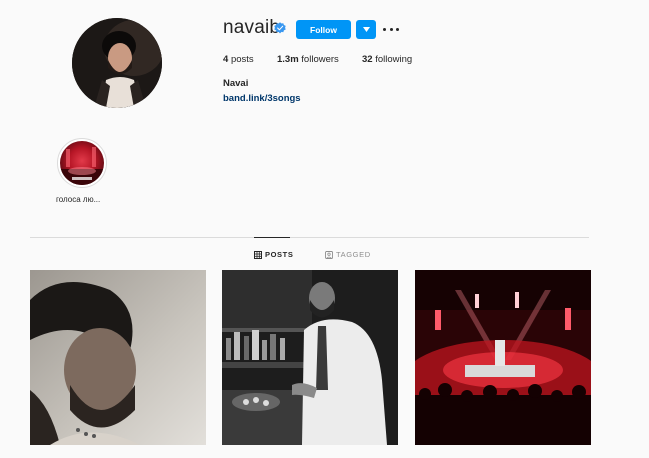 Image resolution: width=649 pixels, height=458 pixels. What do you see at coordinates (329, 254) in the screenshot?
I see `tag-icon` at bounding box center [329, 254].